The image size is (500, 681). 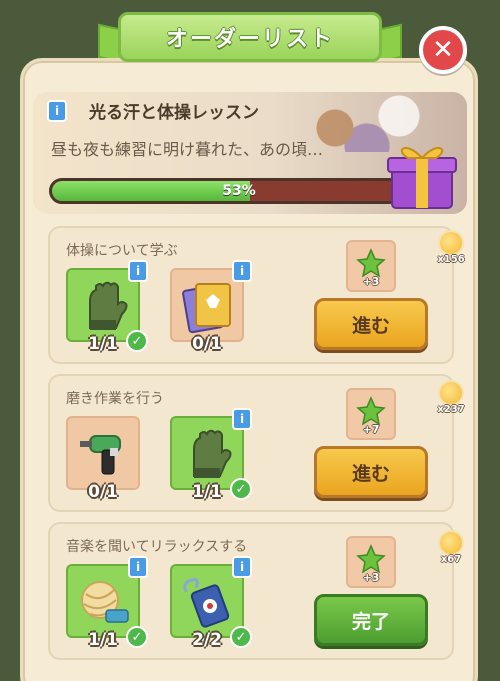 I want to click on task-item: i 0/1, so click(x=211, y=307).